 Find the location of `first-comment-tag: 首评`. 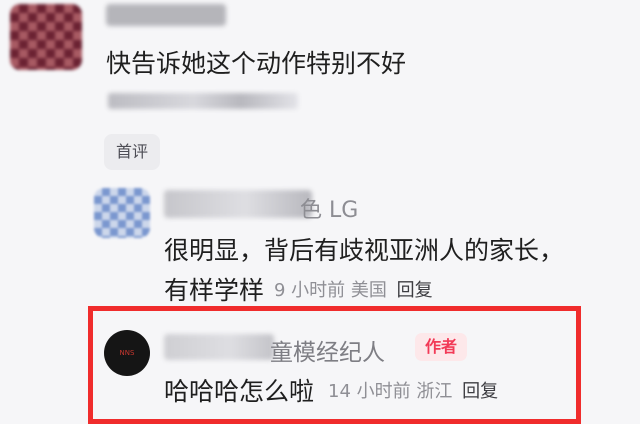

first-comment-tag: 首评 is located at coordinates (132, 152).